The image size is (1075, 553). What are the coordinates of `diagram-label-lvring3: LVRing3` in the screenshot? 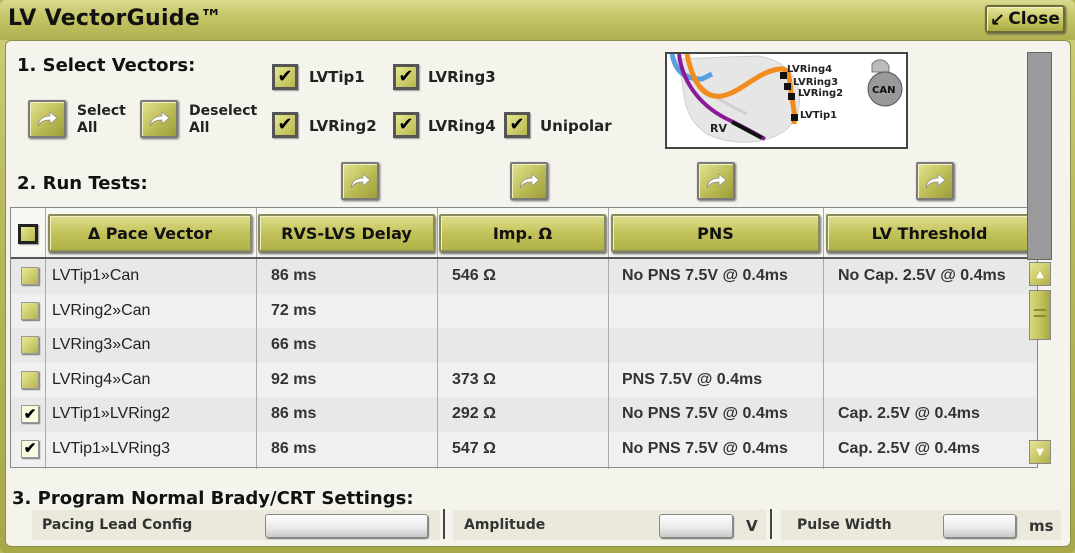 It's located at (815, 82).